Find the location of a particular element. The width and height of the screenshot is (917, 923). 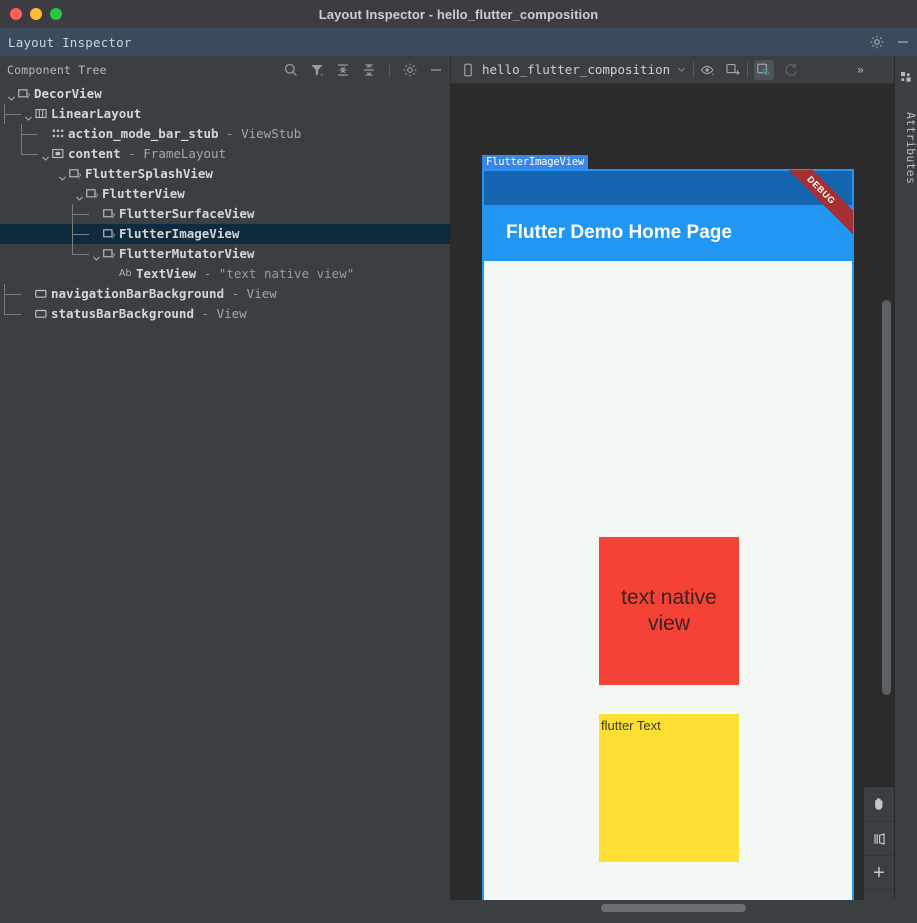

viewstub-icon is located at coordinates (59, 134).